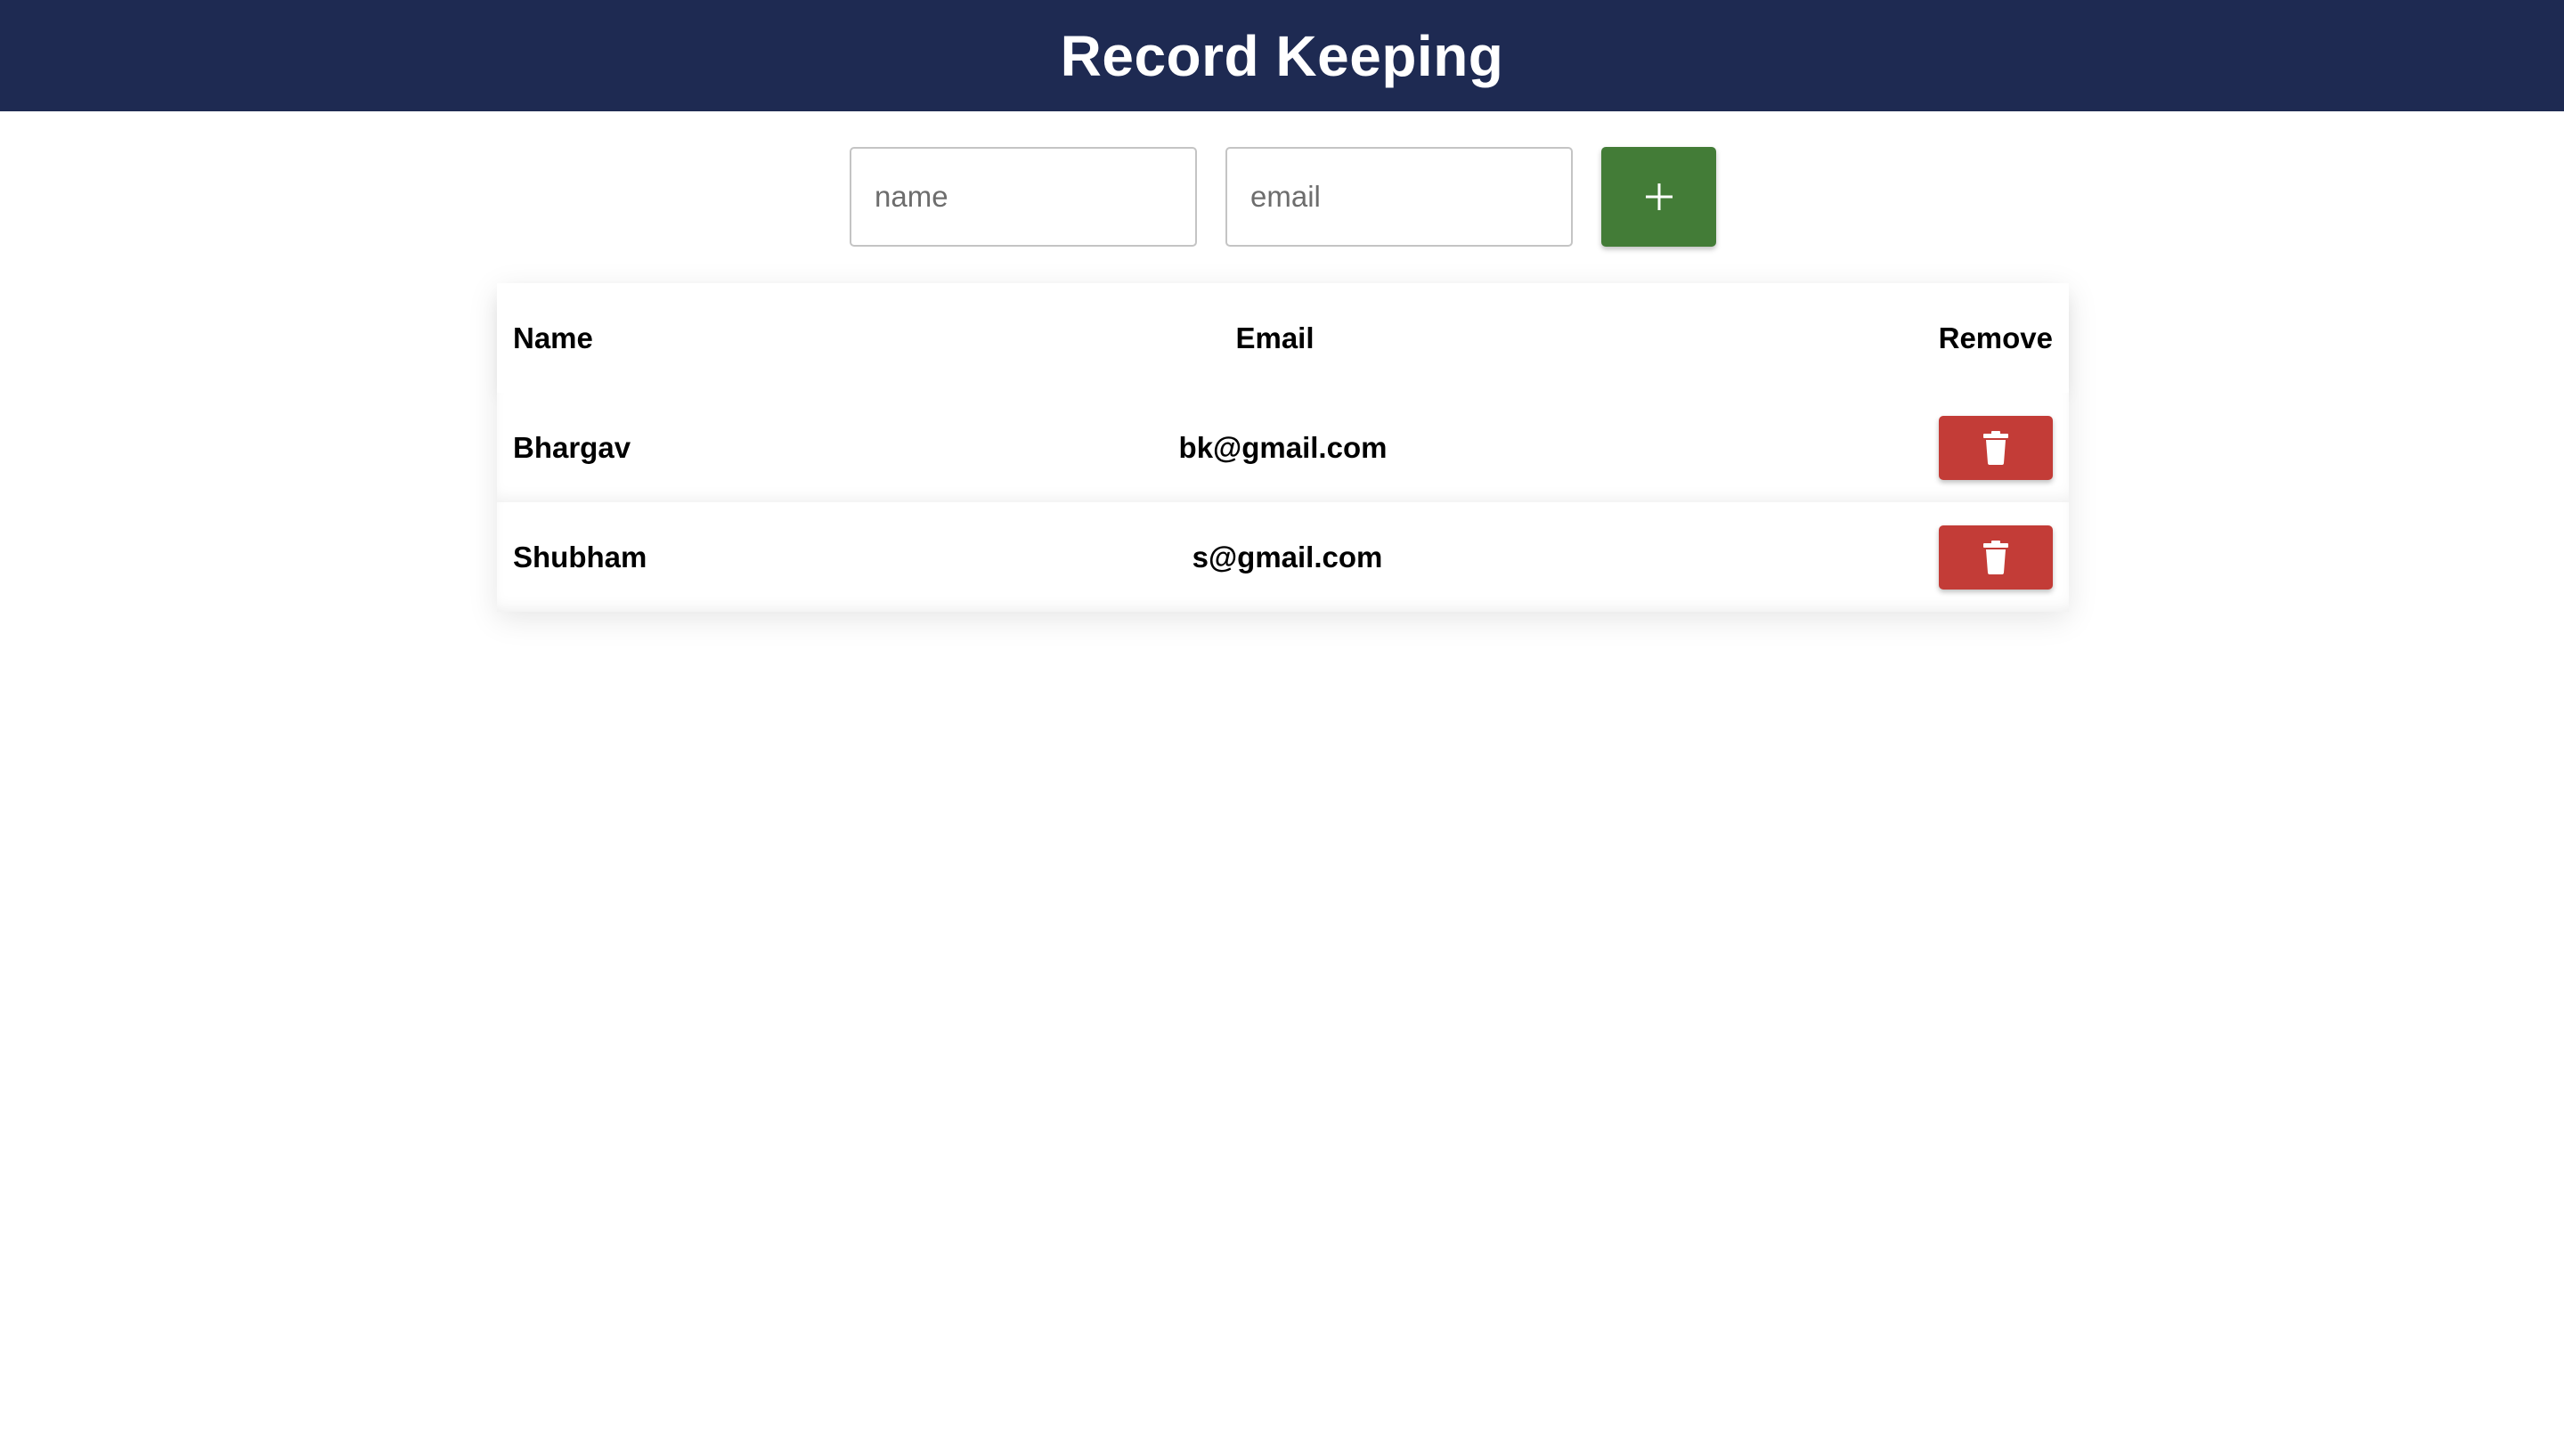  Describe the element at coordinates (553, 337) in the screenshot. I see `column-header-name: Name` at that location.